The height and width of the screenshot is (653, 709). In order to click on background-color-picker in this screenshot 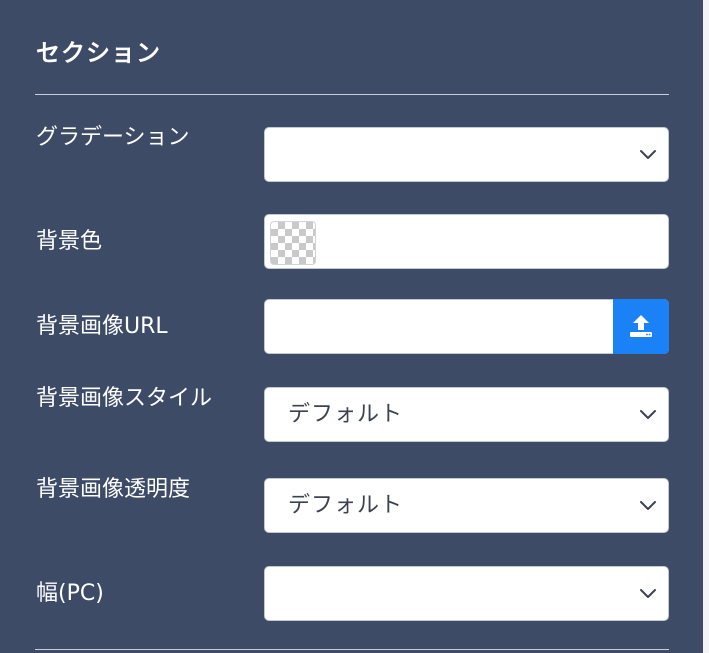, I will do `click(466, 241)`.